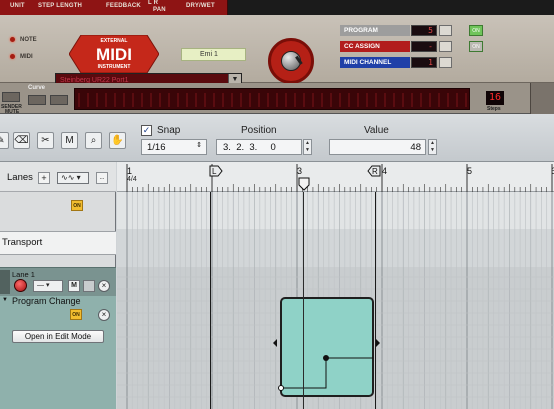  What do you see at coordinates (430, 46) in the screenshot?
I see `param-value-1: -` at bounding box center [430, 46].